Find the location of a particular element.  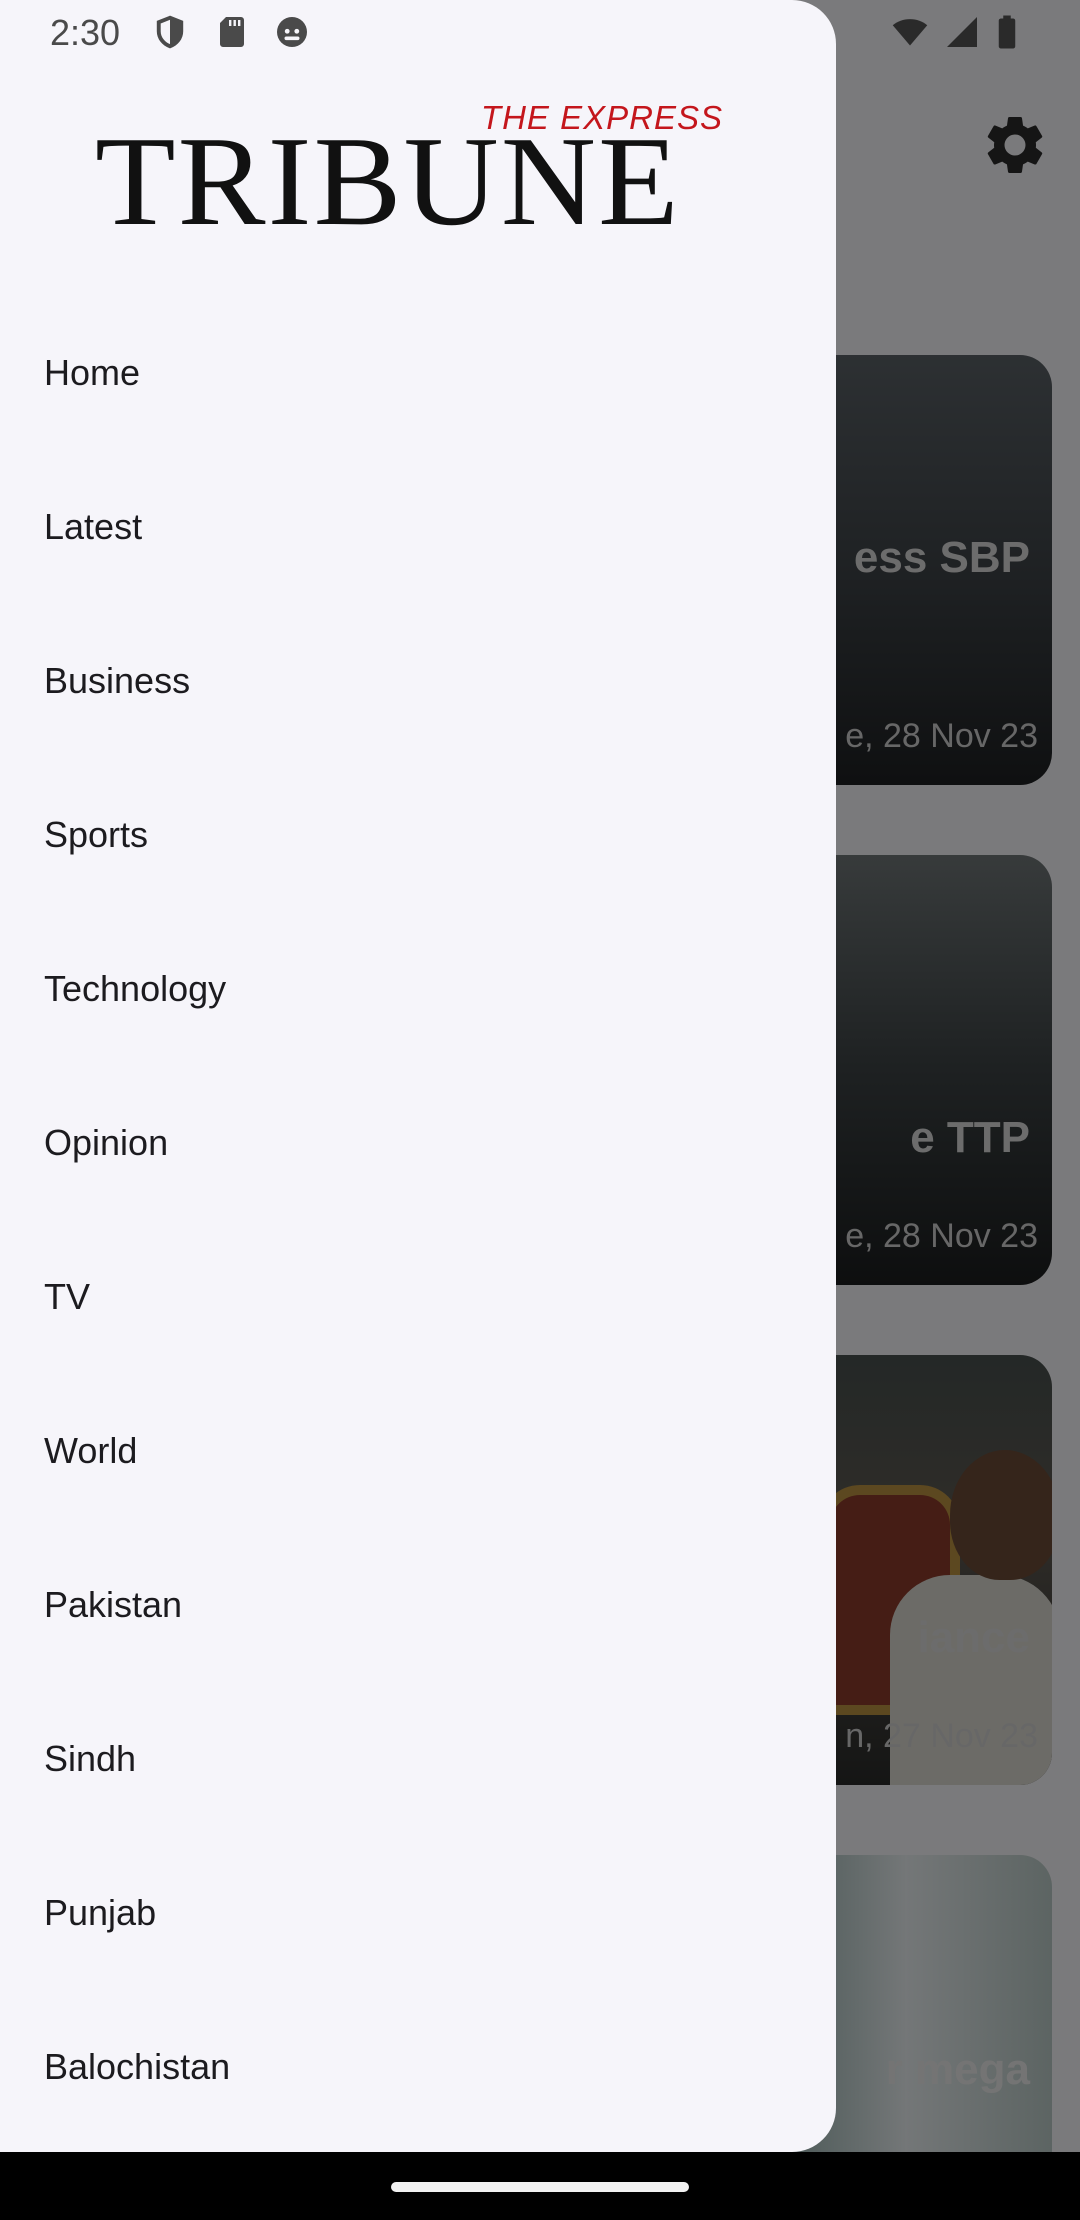

menu-item-balochistan: Balochistan is located at coordinates (418, 2067).